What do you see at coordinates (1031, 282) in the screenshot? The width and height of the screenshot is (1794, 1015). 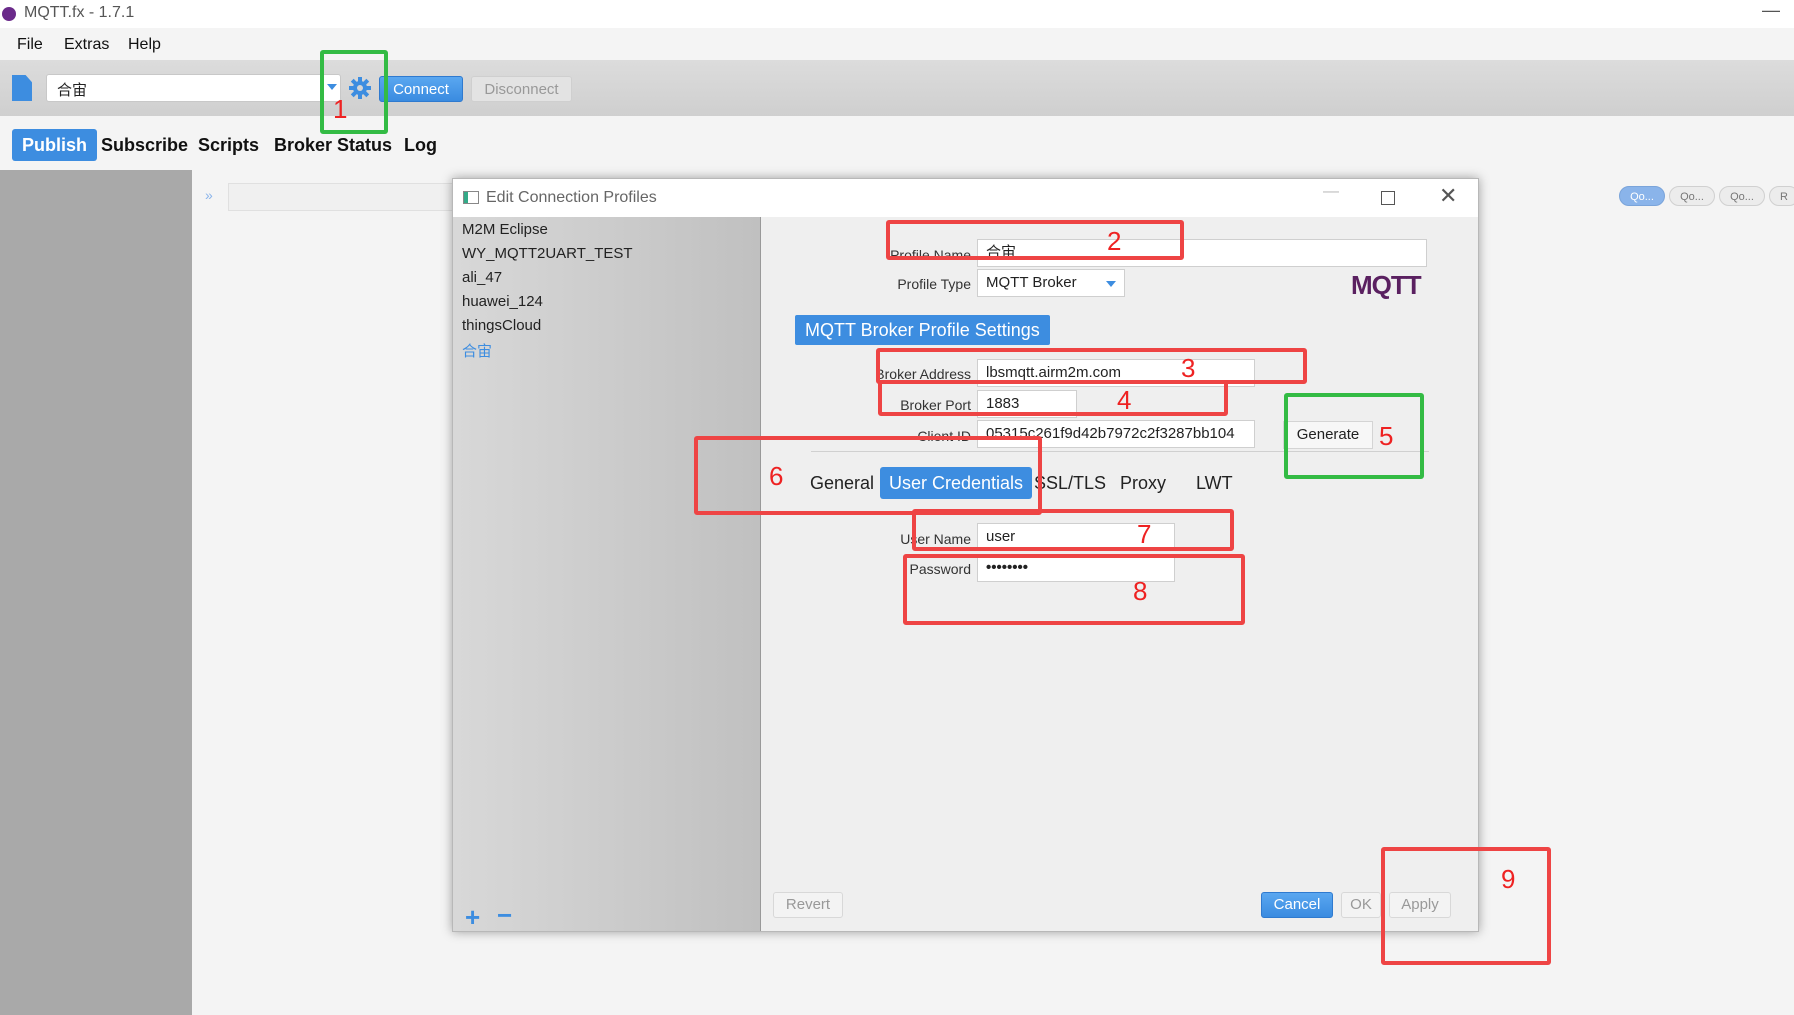 I see `profile-type-value: MQTT Broker` at bounding box center [1031, 282].